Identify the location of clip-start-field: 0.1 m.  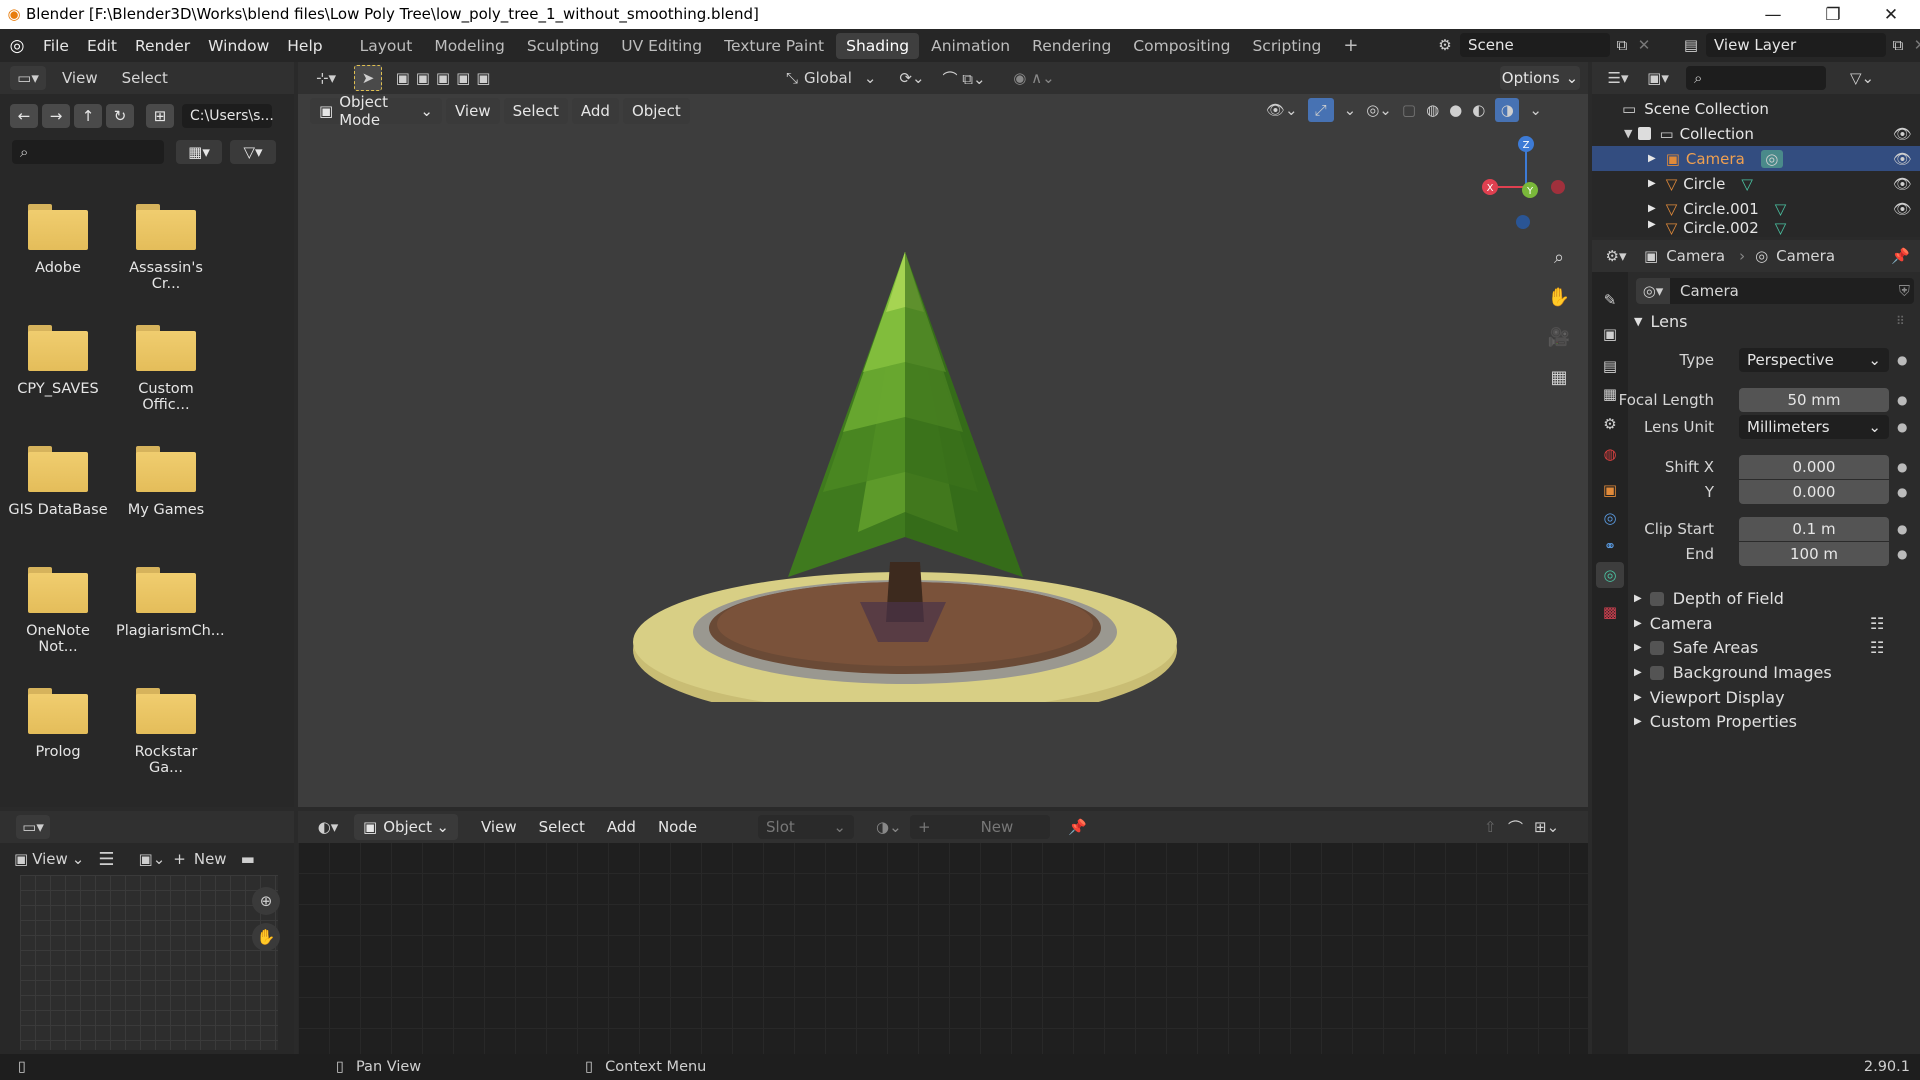
(1814, 529).